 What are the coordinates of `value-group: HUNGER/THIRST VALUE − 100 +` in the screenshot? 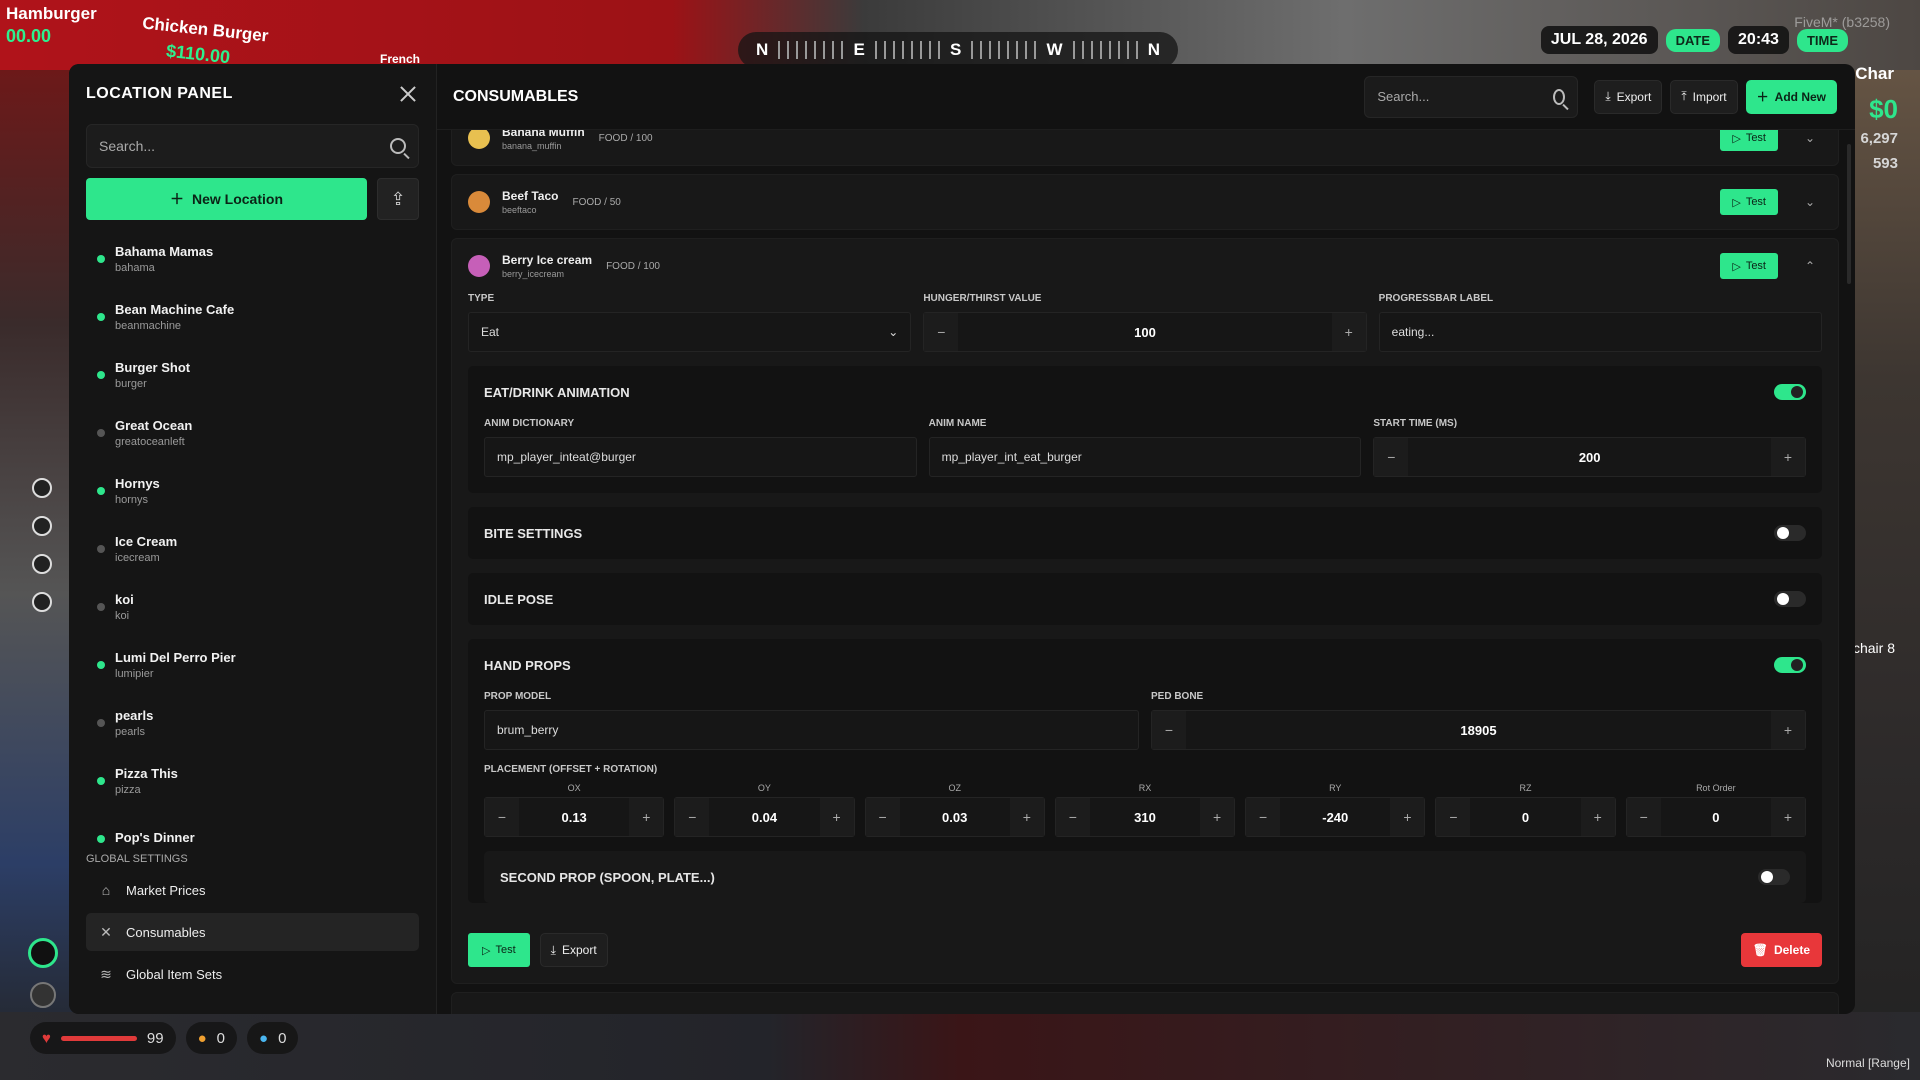 It's located at (1145, 322).